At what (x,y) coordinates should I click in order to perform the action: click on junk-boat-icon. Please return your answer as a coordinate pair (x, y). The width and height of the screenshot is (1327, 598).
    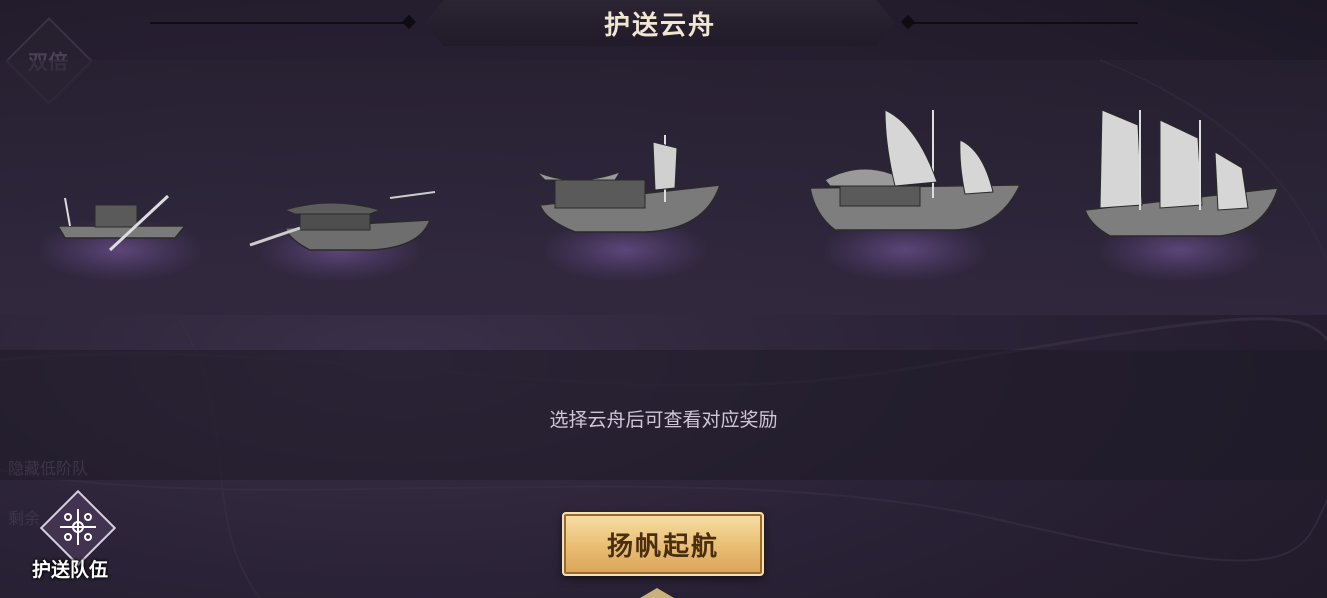
    Looking at the image, I should click on (1181, 173).